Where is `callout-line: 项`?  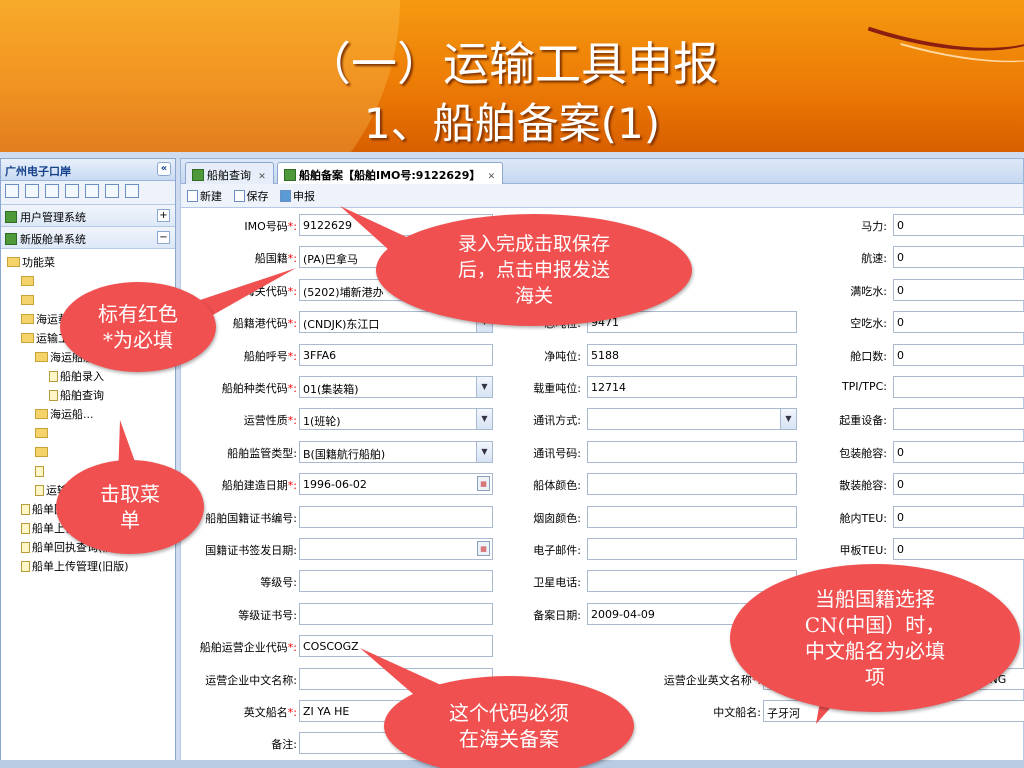
callout-line: 项 is located at coordinates (874, 677).